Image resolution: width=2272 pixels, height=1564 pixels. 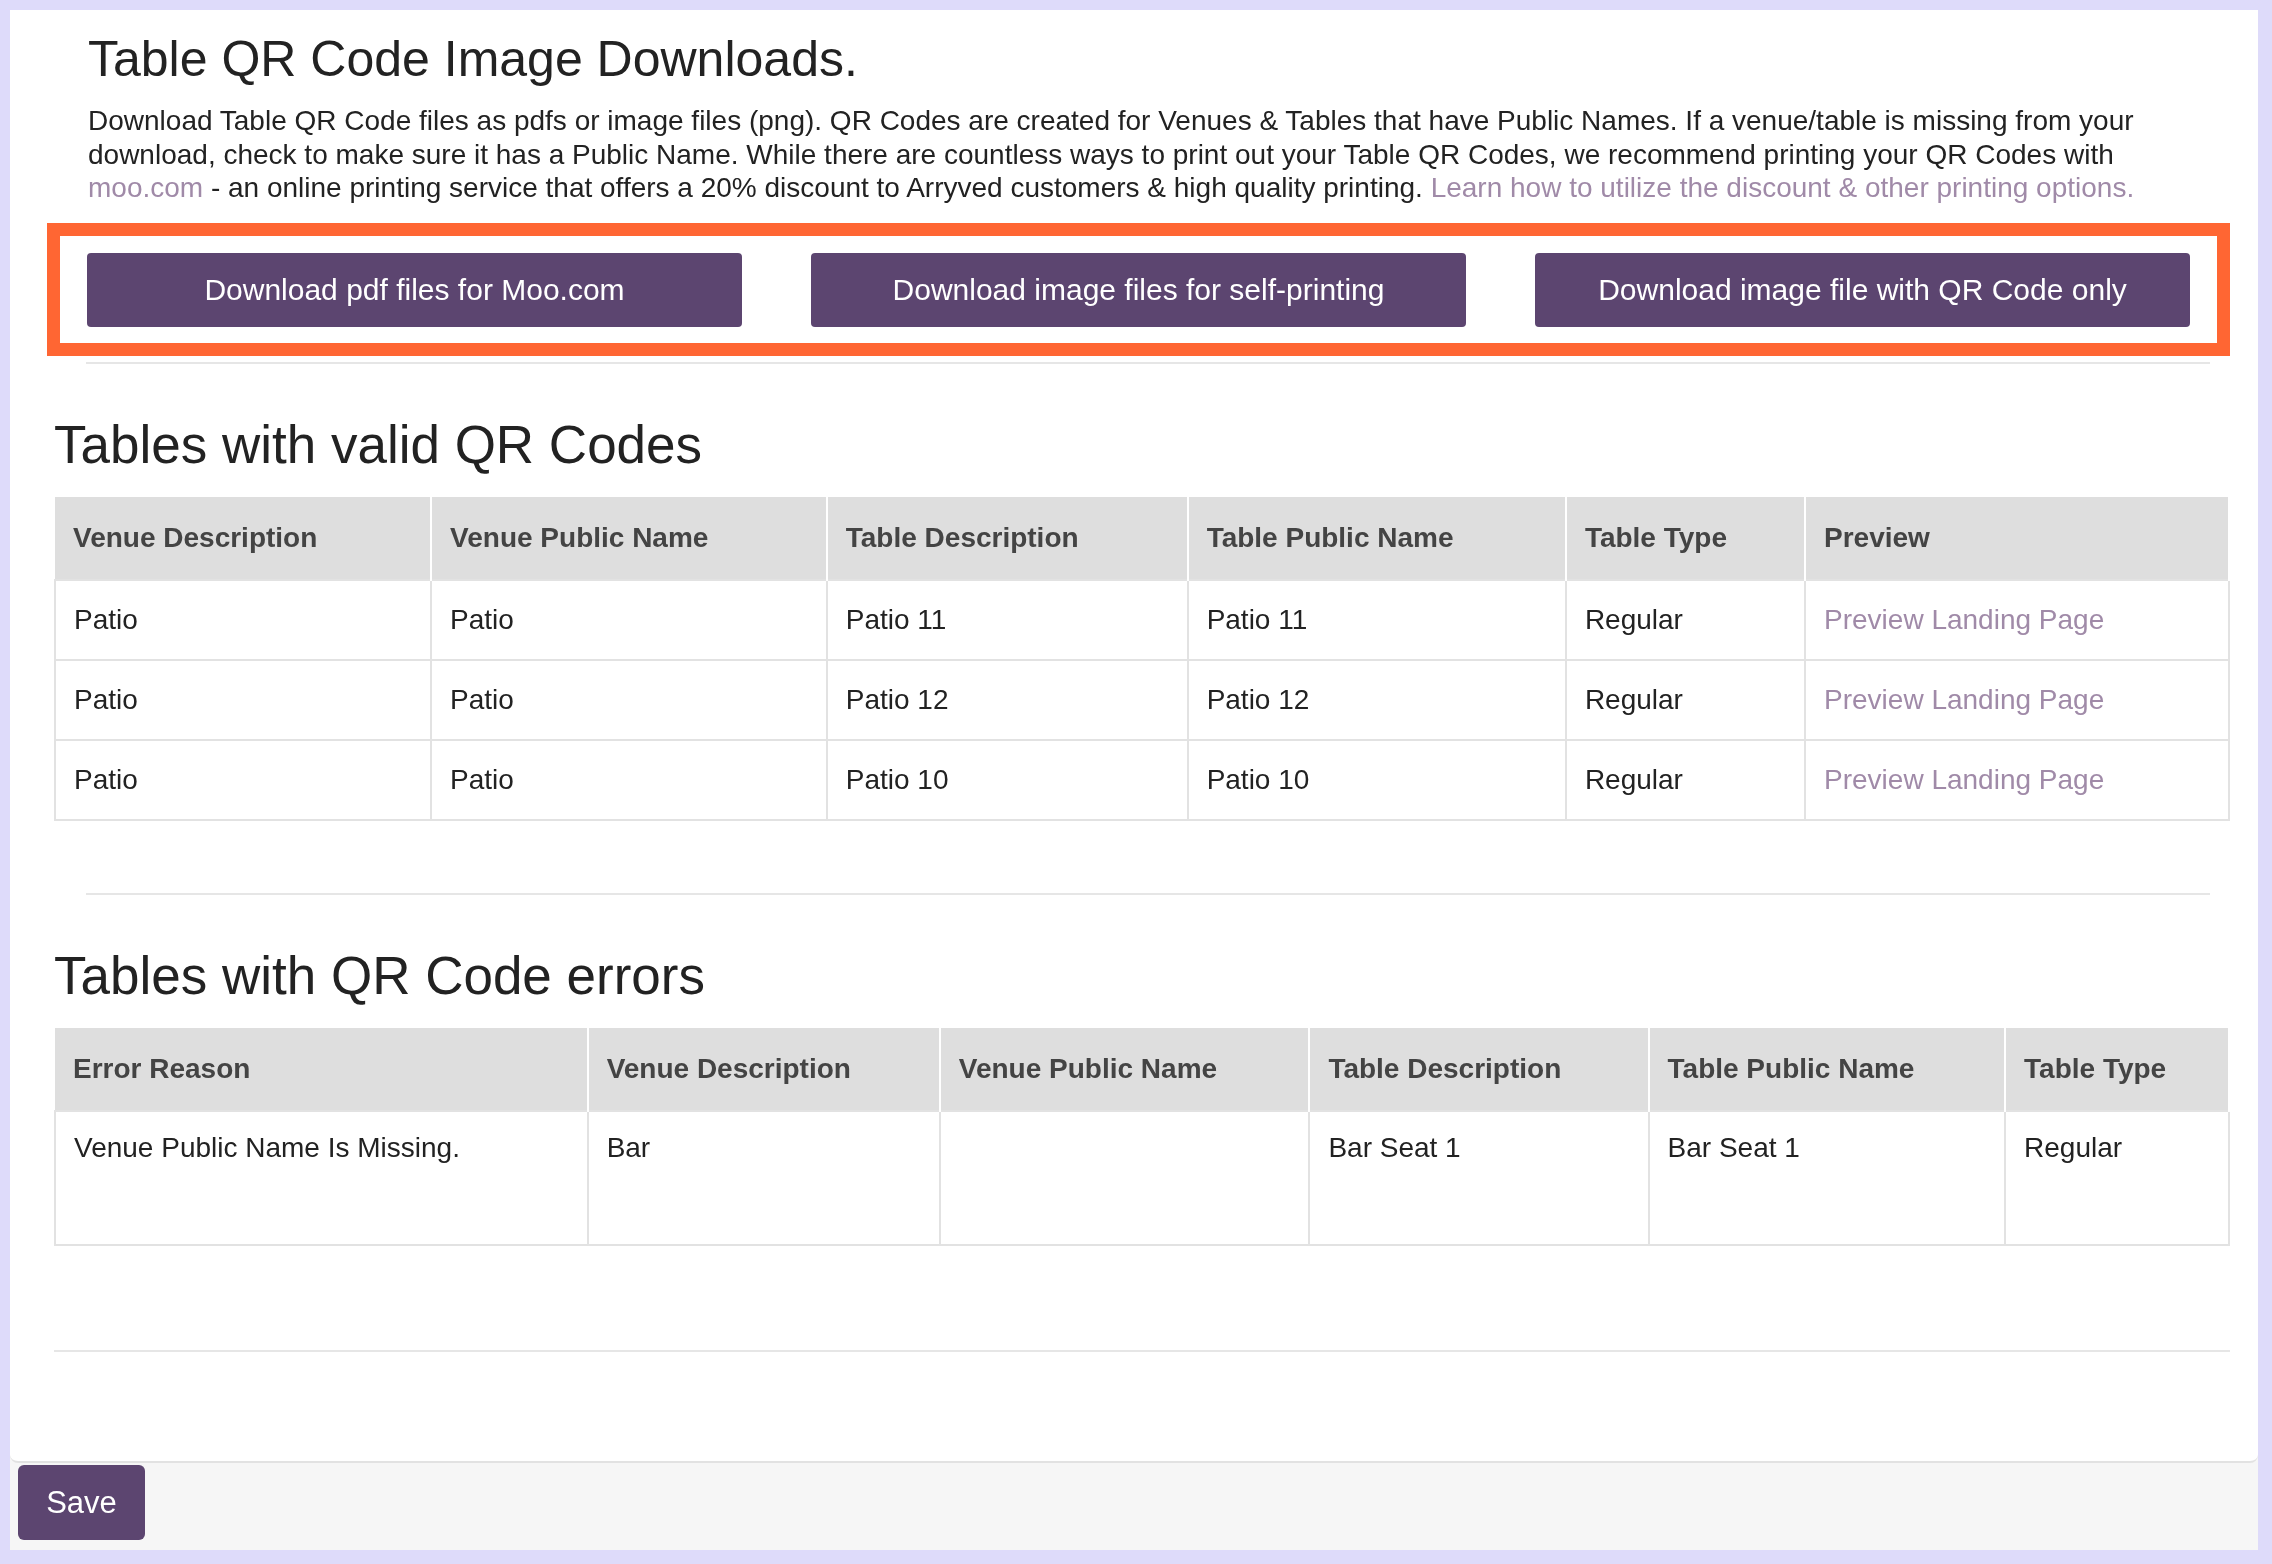 What do you see at coordinates (1782, 187) in the screenshot?
I see `text-link: Learn how to utilize the discount & other printing options.` at bounding box center [1782, 187].